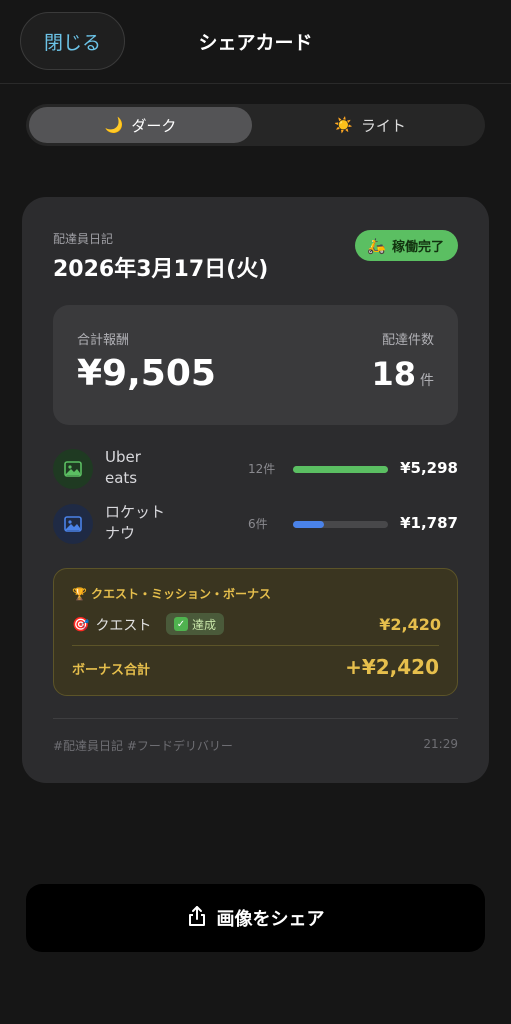 The width and height of the screenshot is (511, 1024). Describe the element at coordinates (262, 469) in the screenshot. I see `service-count: 12件` at that location.